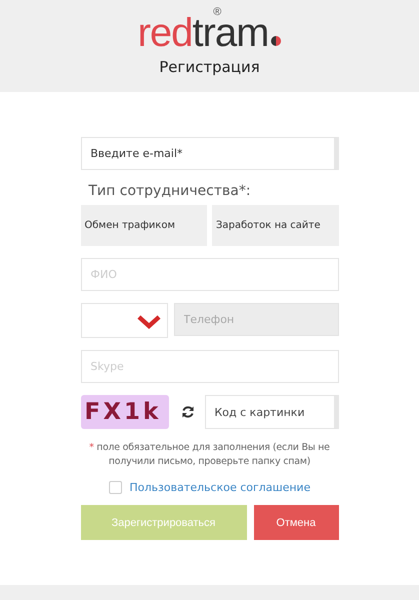 Image resolution: width=419 pixels, height=600 pixels. Describe the element at coordinates (209, 67) in the screenshot. I see `page-title: Регистрация` at that location.